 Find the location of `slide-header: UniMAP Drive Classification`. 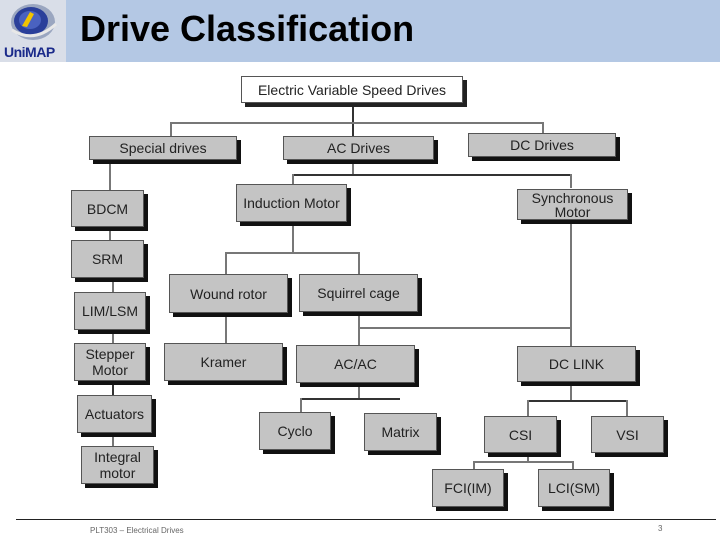

slide-header: UniMAP Drive Classification is located at coordinates (360, 31).